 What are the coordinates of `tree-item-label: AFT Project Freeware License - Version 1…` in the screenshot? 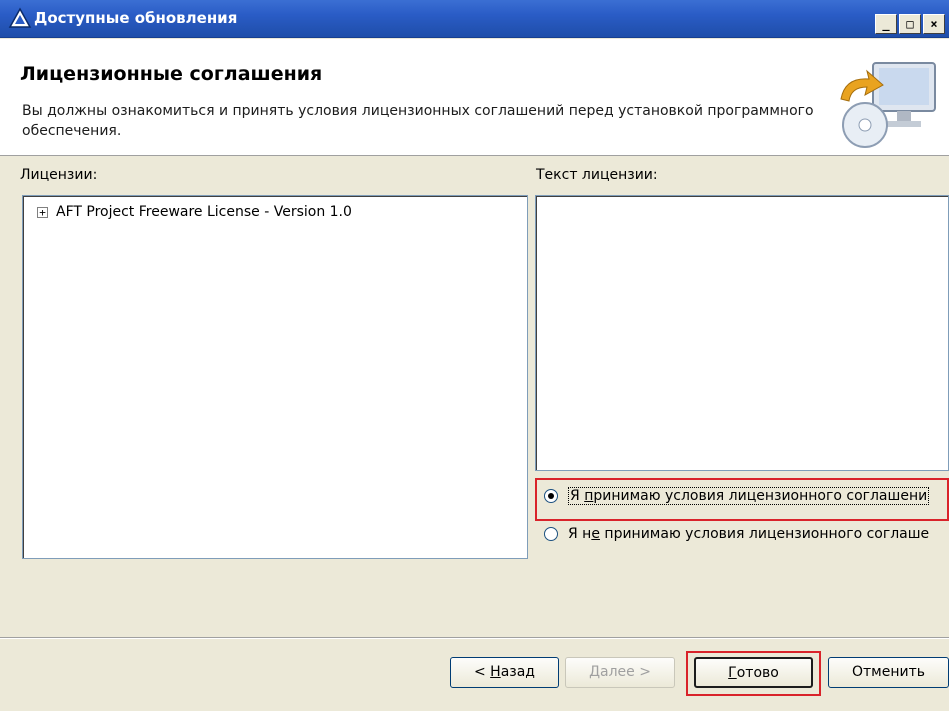 It's located at (204, 212).